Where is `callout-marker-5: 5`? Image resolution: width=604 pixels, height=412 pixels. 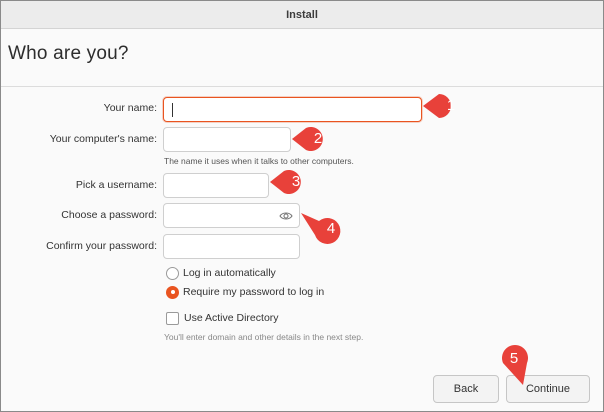
callout-marker-5: 5 is located at coordinates (514, 363).